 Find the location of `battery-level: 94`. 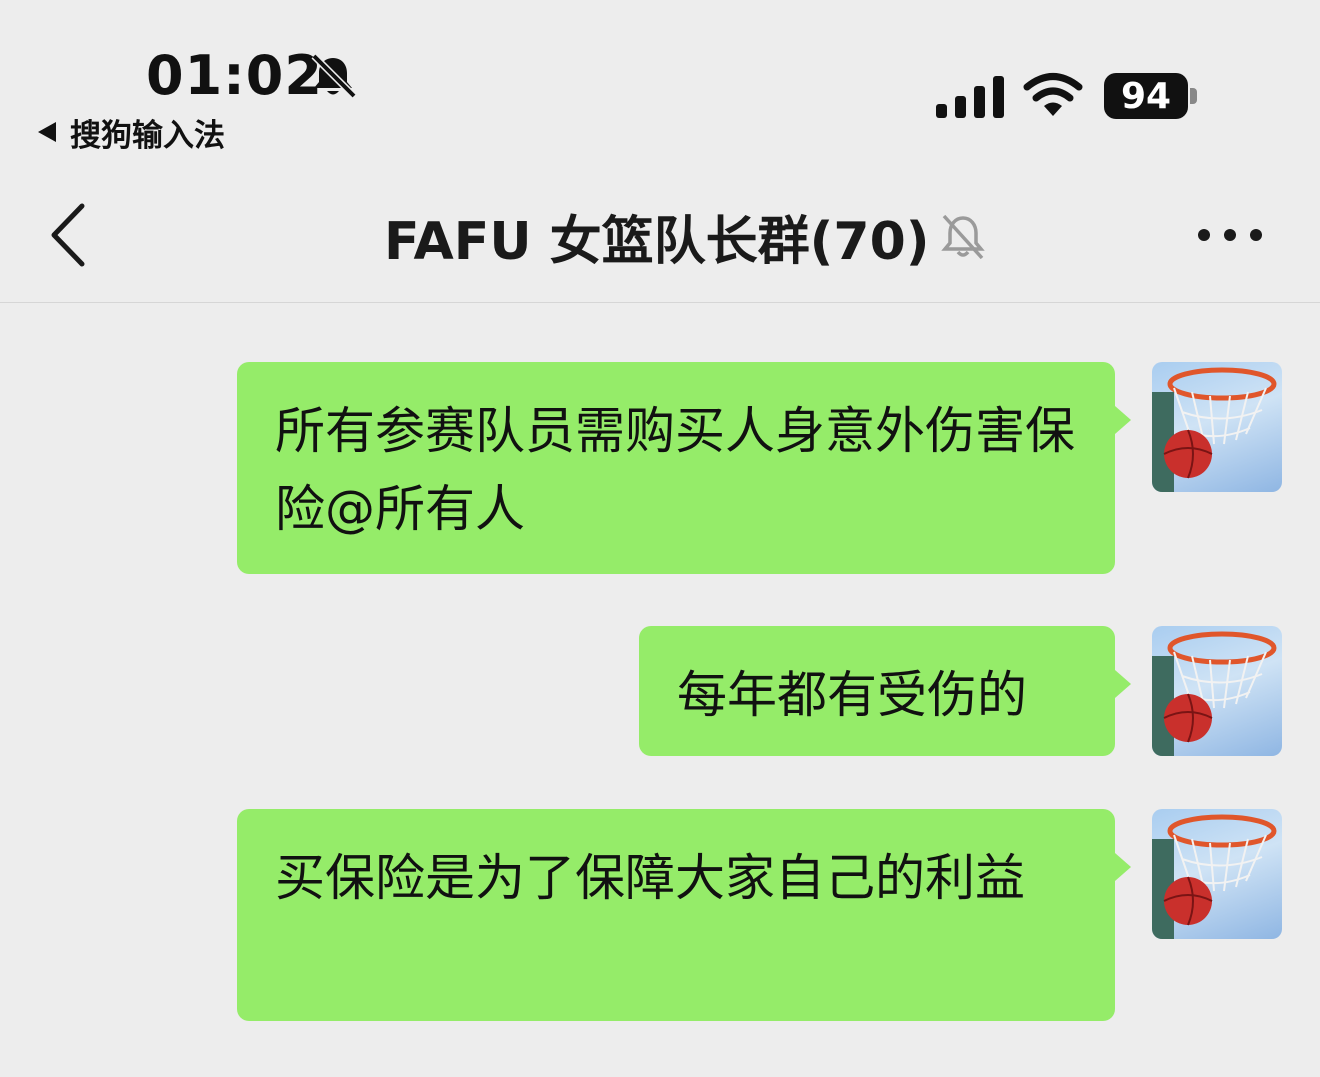

battery-level: 94 is located at coordinates (1146, 96).